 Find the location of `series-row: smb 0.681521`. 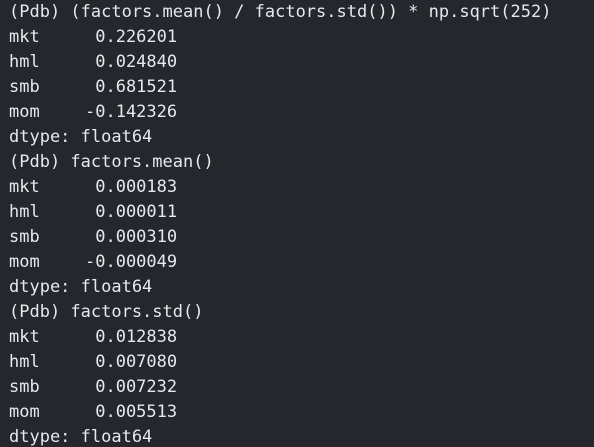

series-row: smb 0.681521 is located at coordinates (301, 87).